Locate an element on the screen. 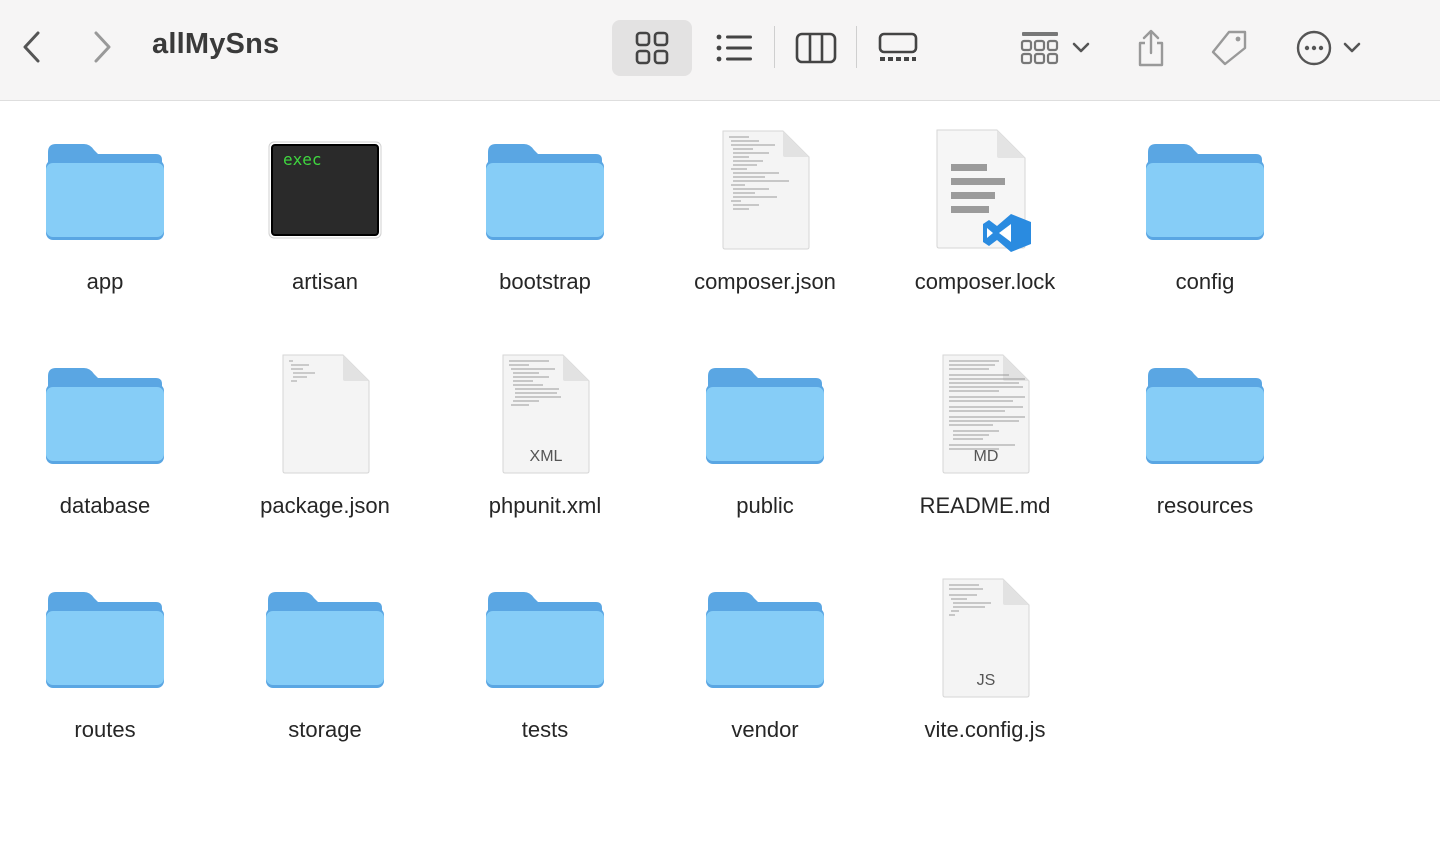 The height and width of the screenshot is (846, 1440). file-item-artisan: exec artisan is located at coordinates (325, 200).